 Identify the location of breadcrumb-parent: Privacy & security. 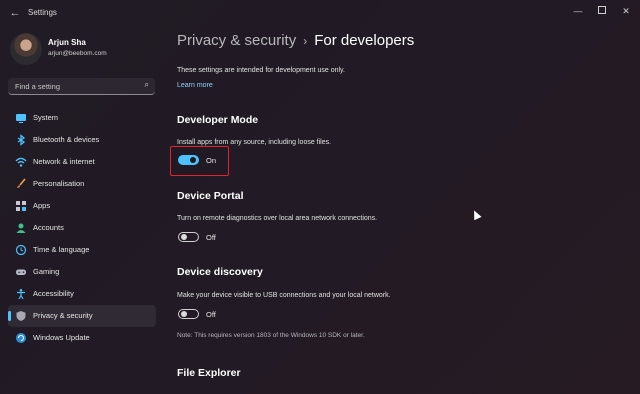
(236, 40).